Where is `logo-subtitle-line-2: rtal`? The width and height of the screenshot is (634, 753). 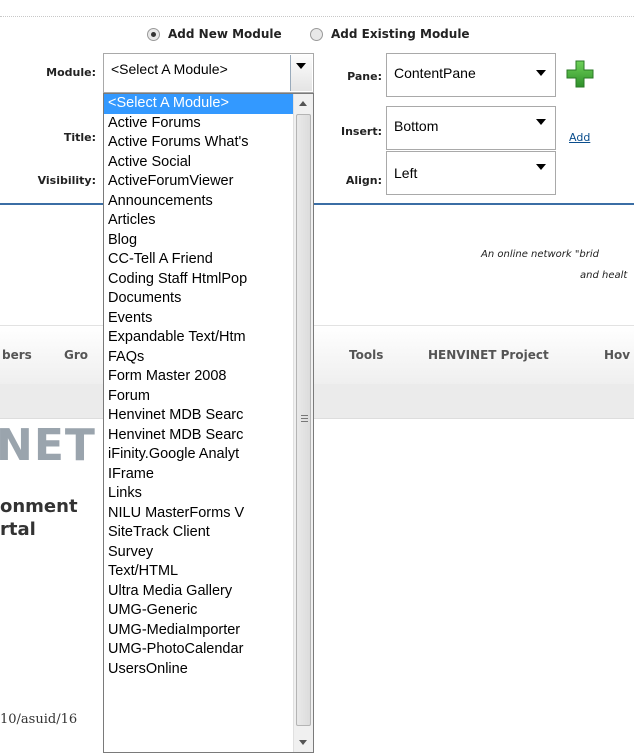 logo-subtitle-line-2: rtal is located at coordinates (18, 529).